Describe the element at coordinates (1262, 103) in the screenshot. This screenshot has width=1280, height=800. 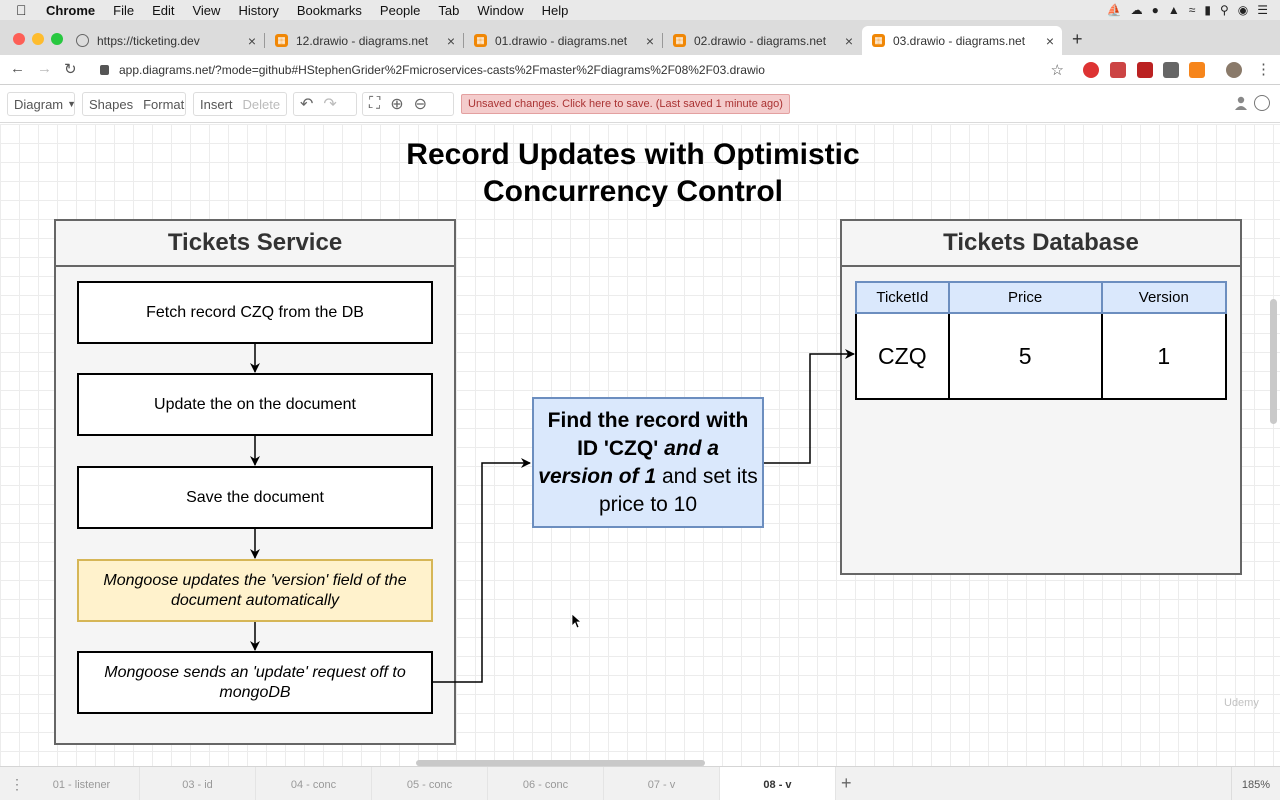
I see `language-globe-icon` at that location.